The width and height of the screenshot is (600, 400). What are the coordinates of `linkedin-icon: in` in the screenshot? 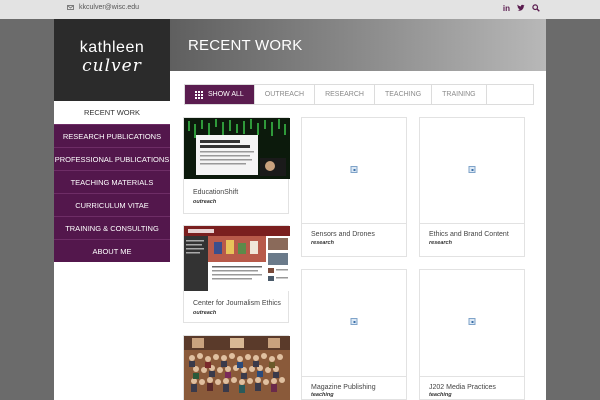 It's located at (506, 8).